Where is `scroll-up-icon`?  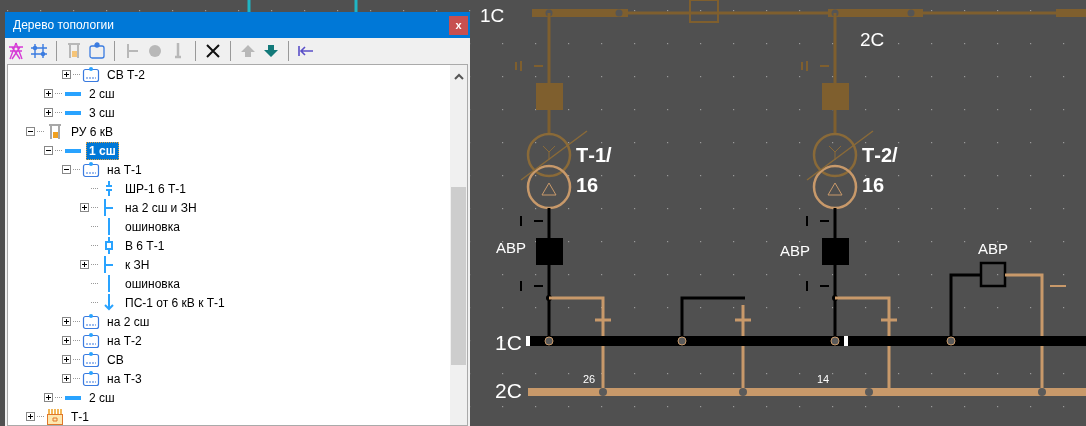 scroll-up-icon is located at coordinates (458, 77).